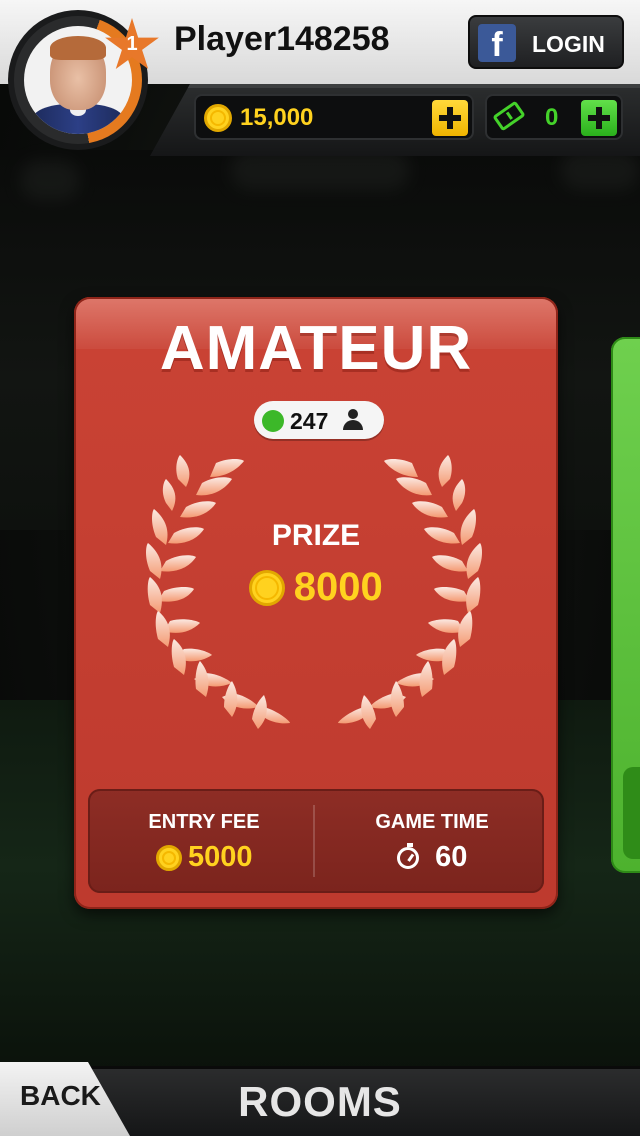 Image resolution: width=640 pixels, height=1136 pixels. What do you see at coordinates (509, 116) in the screenshot?
I see `ticket-icon` at bounding box center [509, 116].